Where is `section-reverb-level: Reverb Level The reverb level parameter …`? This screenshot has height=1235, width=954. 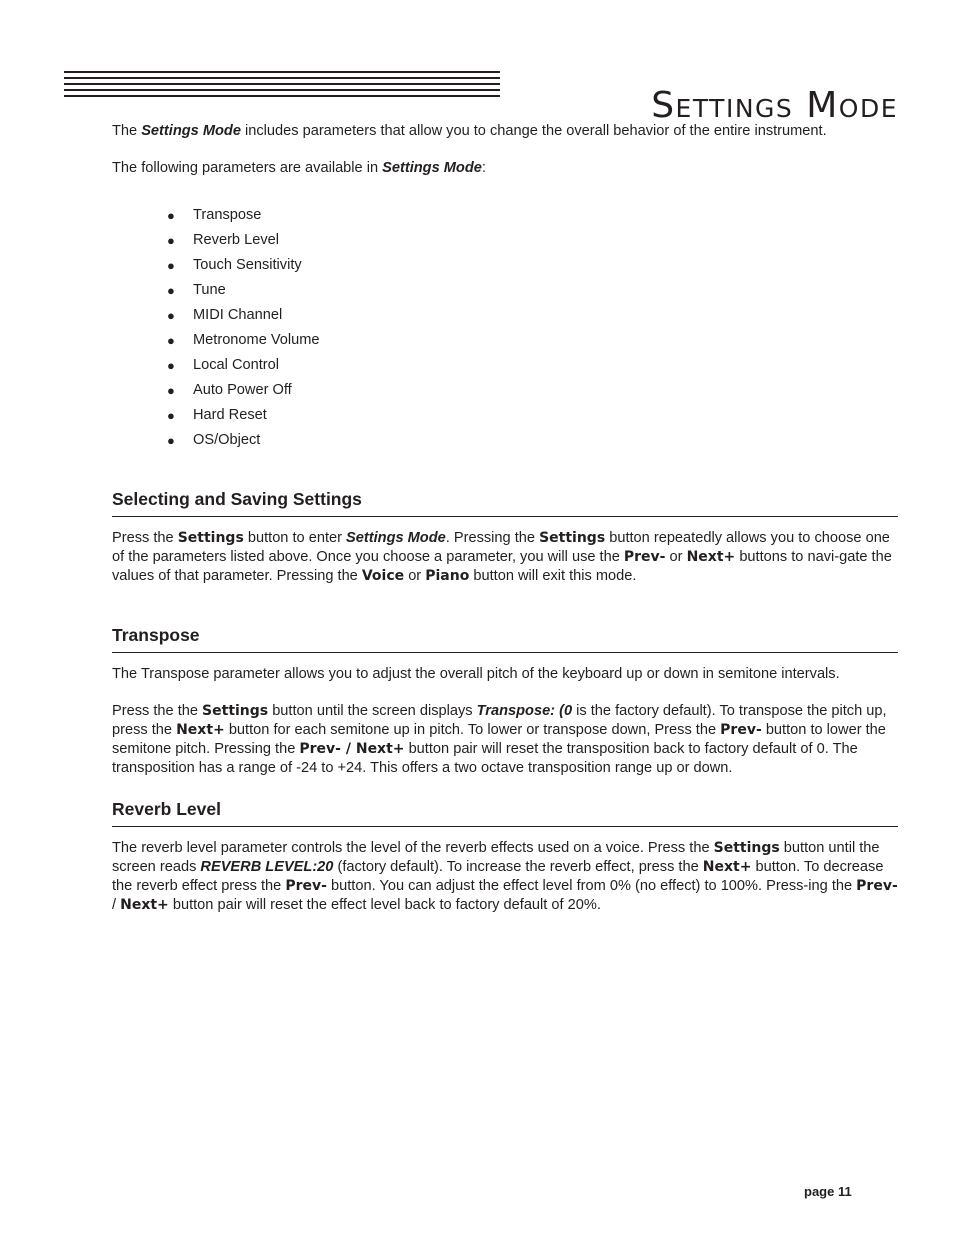 section-reverb-level: Reverb Level The reverb level parameter … is located at coordinates (505, 856).